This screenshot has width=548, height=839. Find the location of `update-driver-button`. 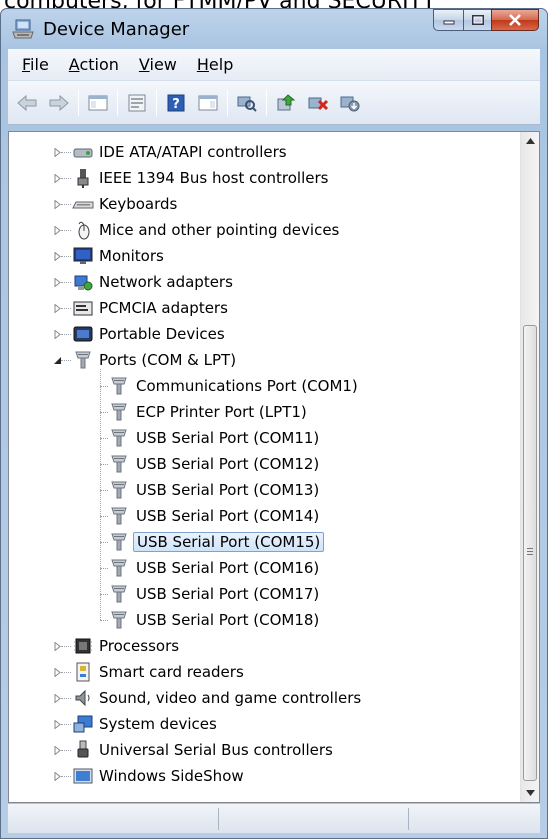

update-driver-button is located at coordinates (286, 103).